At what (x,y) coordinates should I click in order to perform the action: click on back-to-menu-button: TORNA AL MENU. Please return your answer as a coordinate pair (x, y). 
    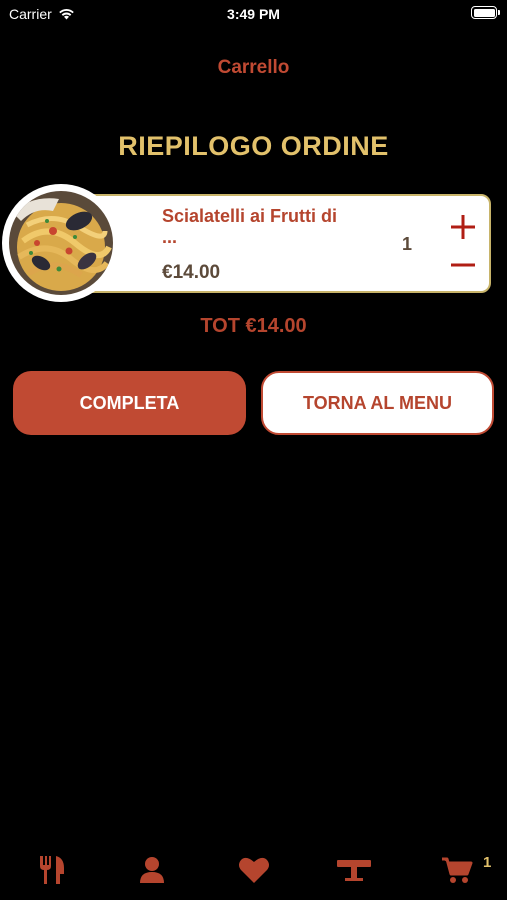
    Looking at the image, I should click on (377, 403).